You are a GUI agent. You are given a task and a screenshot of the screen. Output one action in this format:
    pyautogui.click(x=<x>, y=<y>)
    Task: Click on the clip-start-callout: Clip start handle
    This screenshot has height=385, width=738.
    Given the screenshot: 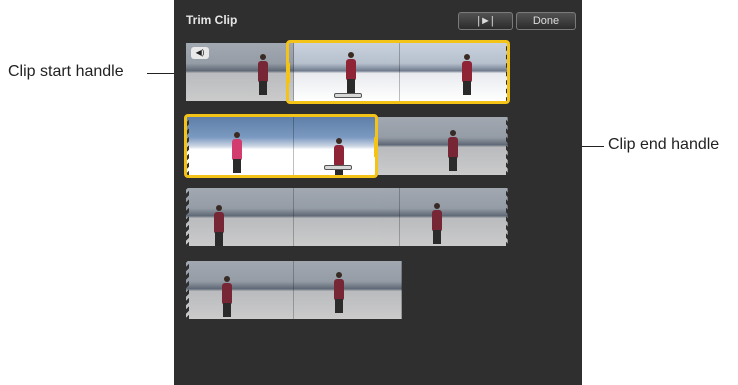 What is the action you would take?
    pyautogui.click(x=66, y=71)
    